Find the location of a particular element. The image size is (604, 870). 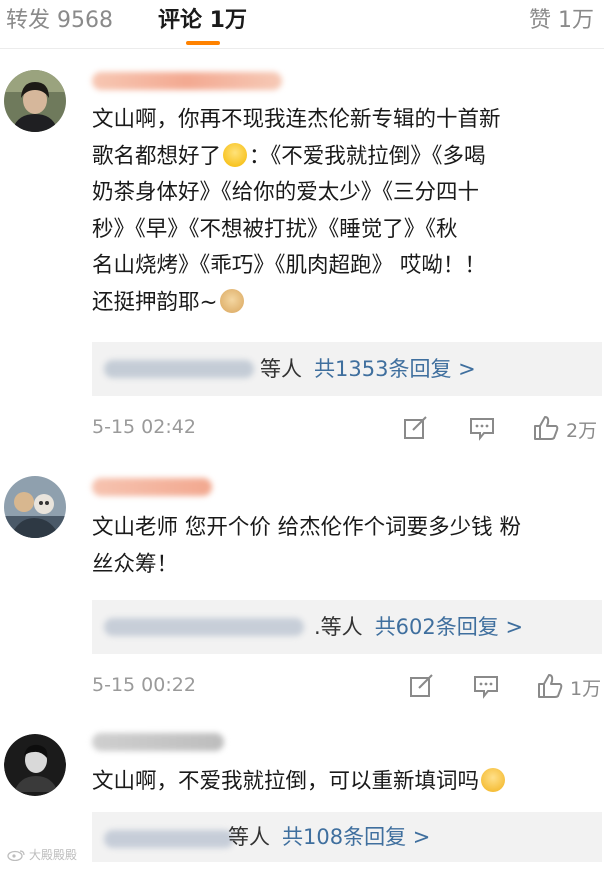

tab-repost: 转发 9568 is located at coordinates (59, 21).